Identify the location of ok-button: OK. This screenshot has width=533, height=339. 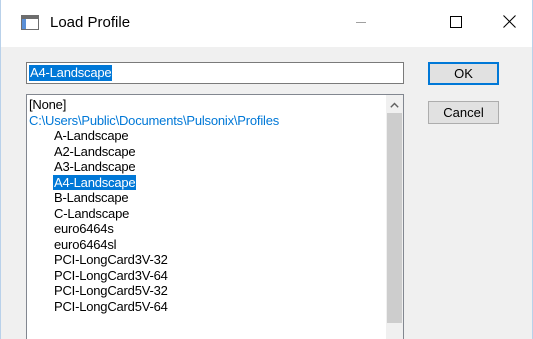
(463, 73).